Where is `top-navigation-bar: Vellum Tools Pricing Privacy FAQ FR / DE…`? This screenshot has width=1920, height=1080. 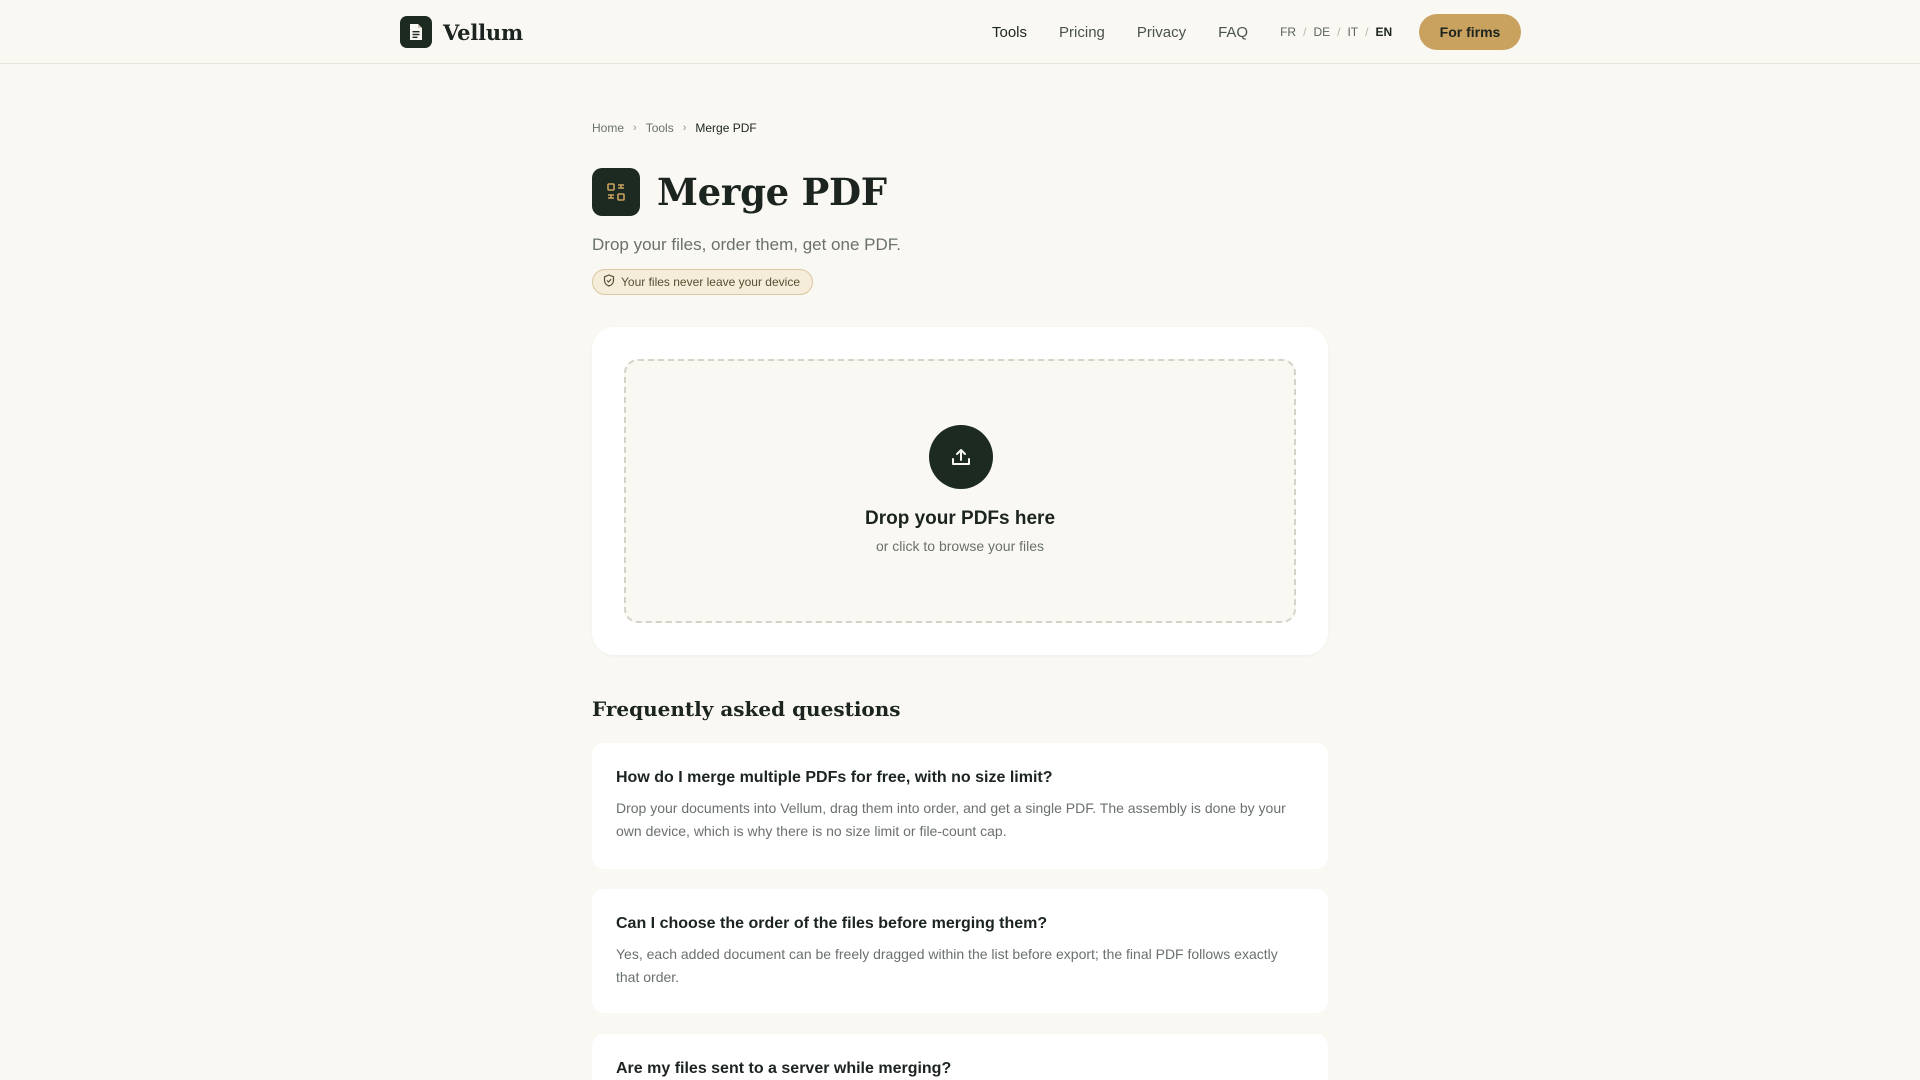 top-navigation-bar: Vellum Tools Pricing Privacy FAQ FR / DE… is located at coordinates (960, 32).